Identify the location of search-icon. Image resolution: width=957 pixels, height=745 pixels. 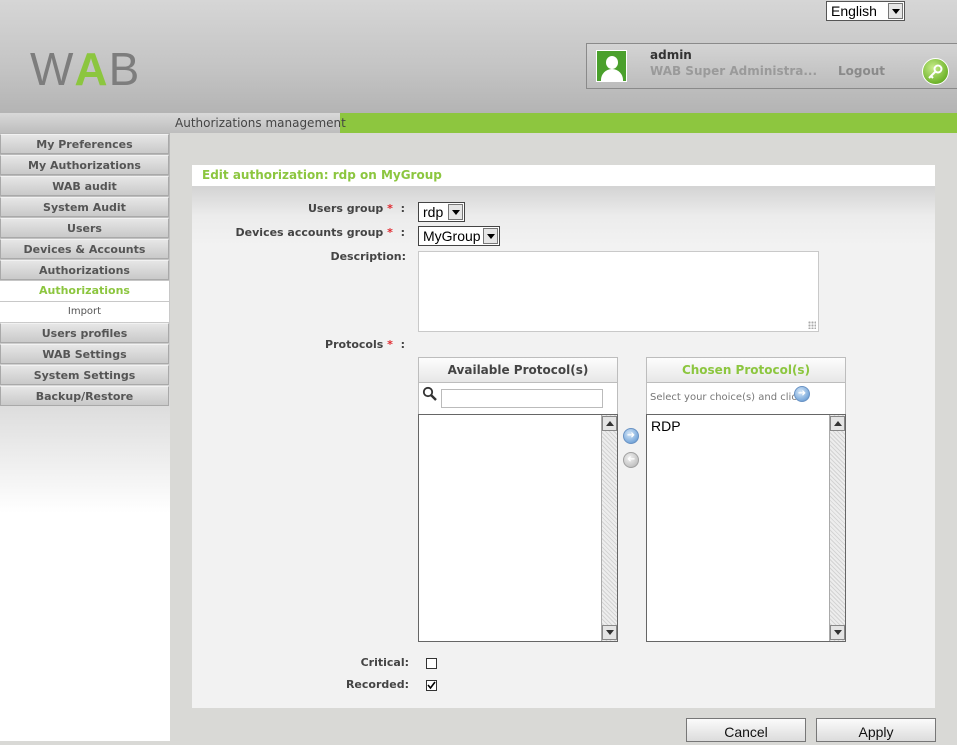
(430, 395).